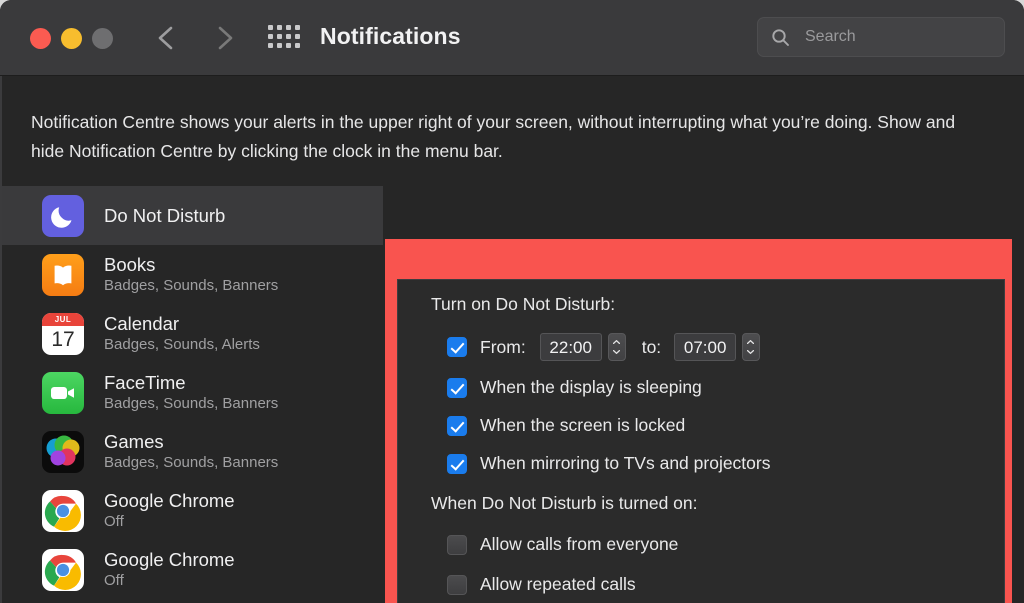 This screenshot has width=1024, height=603. Describe the element at coordinates (192, 451) in the screenshot. I see `sidebar-item-games: Games Badges, Sounds, Banners` at that location.